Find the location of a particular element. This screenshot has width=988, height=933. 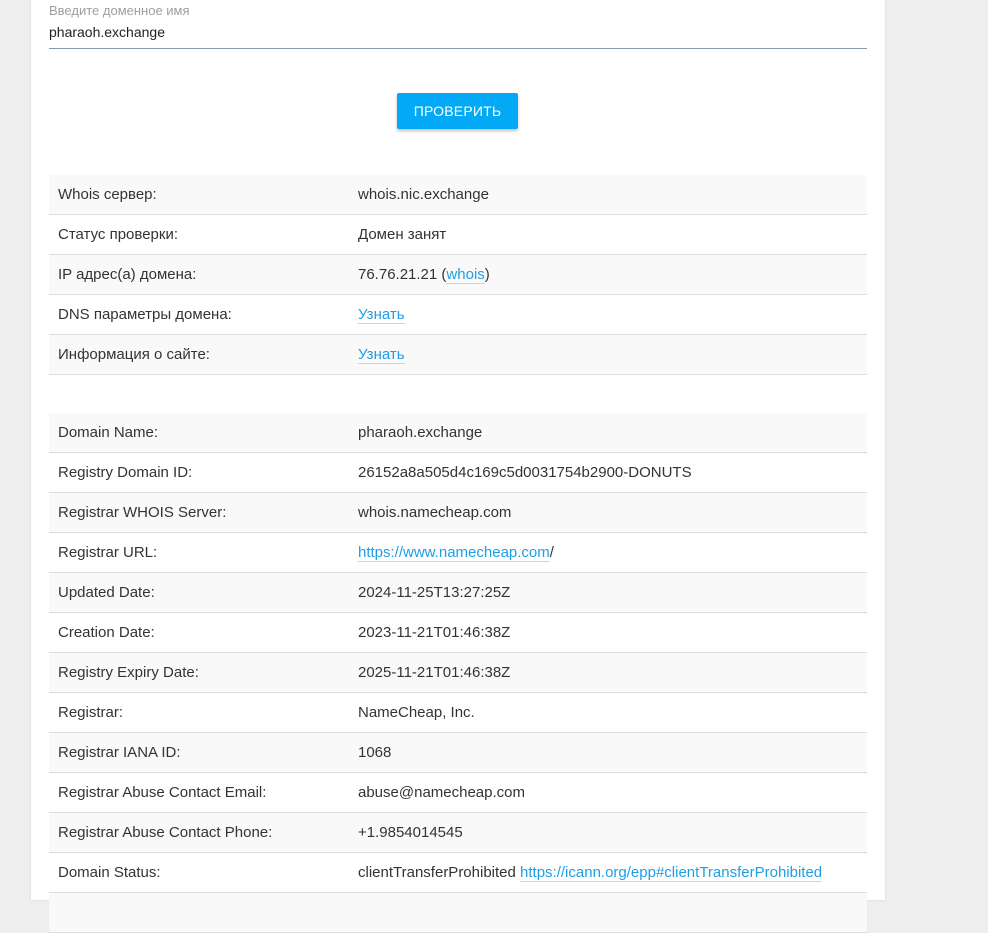

row-key: Registrar Abuse Contact Phone: is located at coordinates (199, 832).